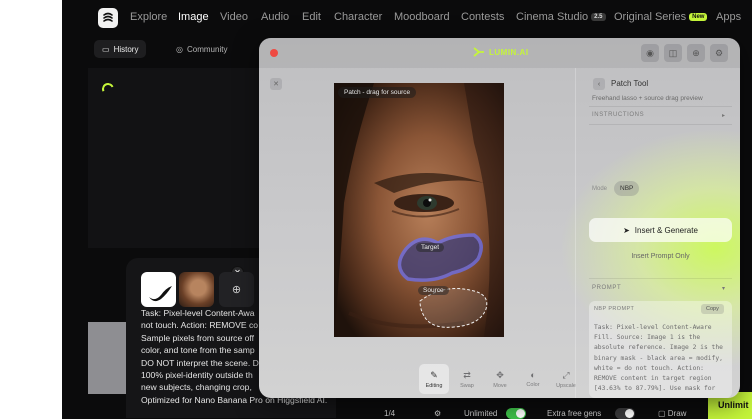 The height and width of the screenshot is (419, 752). What do you see at coordinates (614, 309) in the screenshot?
I see `nbp-prompt-label: NBP PROMPT` at bounding box center [614, 309].